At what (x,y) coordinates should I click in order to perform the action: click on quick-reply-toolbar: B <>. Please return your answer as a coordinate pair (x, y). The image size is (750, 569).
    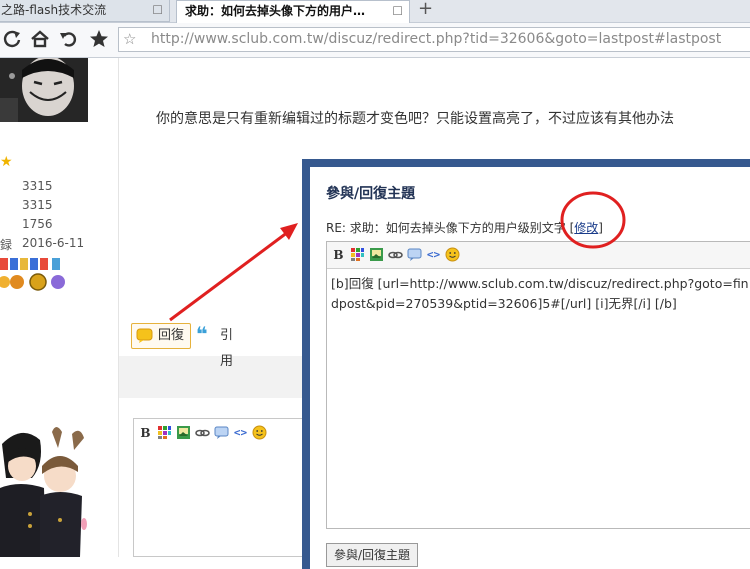
    Looking at the image, I should click on (202, 432).